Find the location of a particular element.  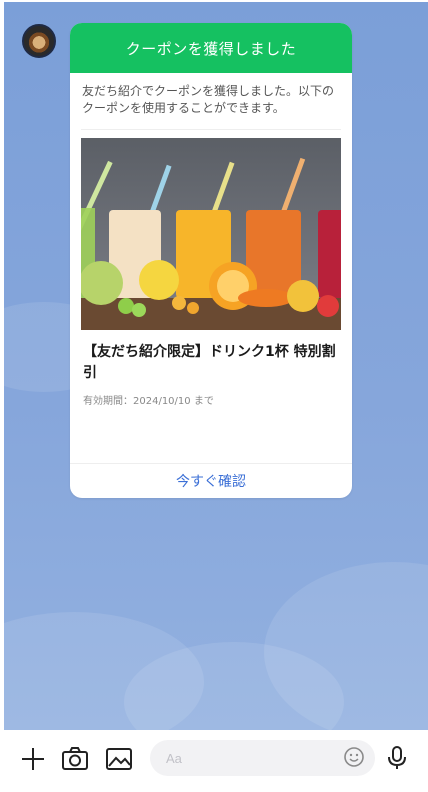

avatar is located at coordinates (39, 41).